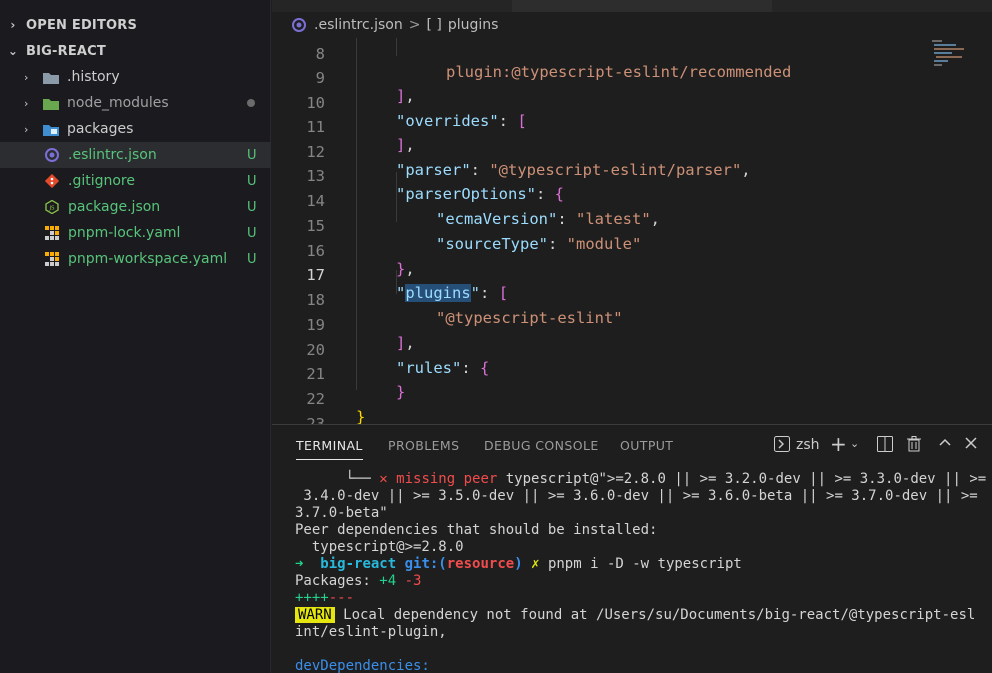  What do you see at coordinates (597, 325) in the screenshot?
I see `code-line: 19 ],` at bounding box center [597, 325].